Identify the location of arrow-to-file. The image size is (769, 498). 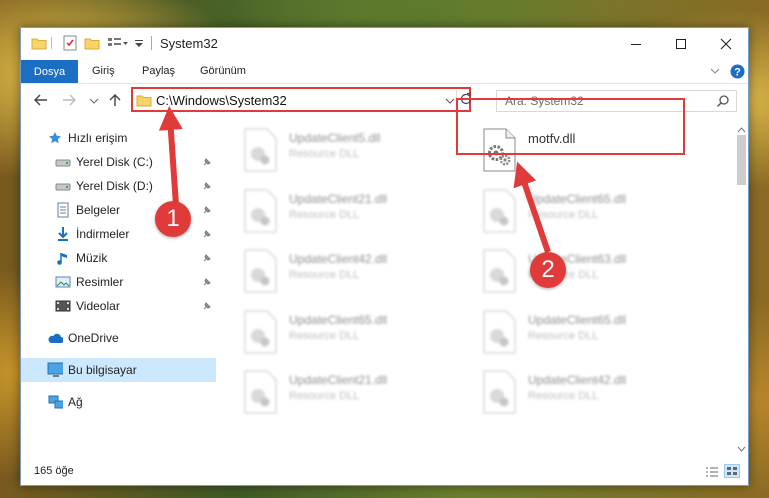
(532, 207).